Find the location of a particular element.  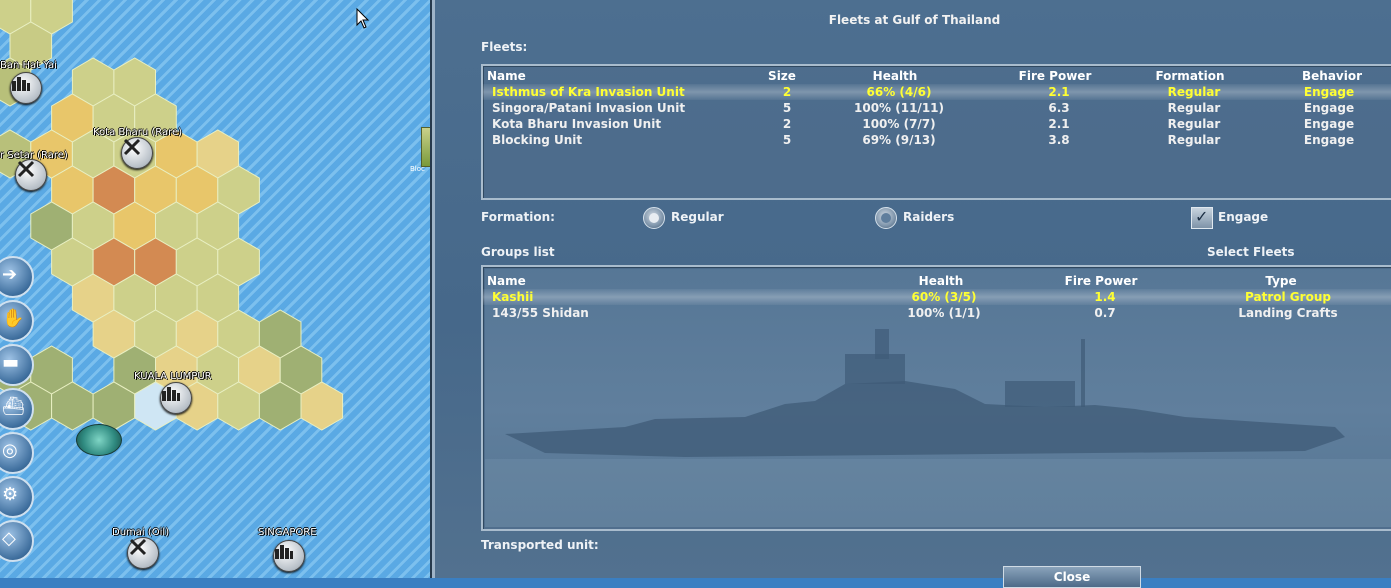

cell-health: 60% (3/5) is located at coordinates (944, 297).